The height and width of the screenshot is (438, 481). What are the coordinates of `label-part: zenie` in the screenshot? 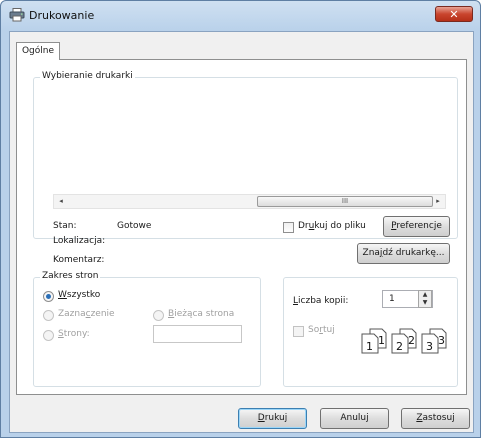 It's located at (102, 314).